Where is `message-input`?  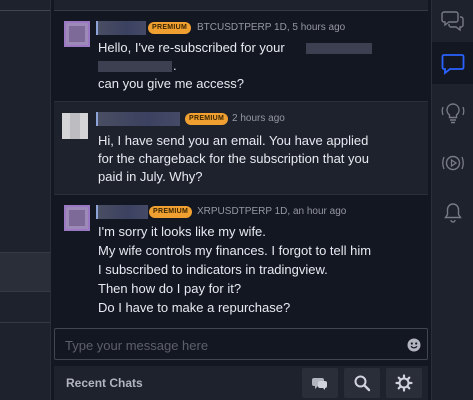 message-input is located at coordinates (230, 345).